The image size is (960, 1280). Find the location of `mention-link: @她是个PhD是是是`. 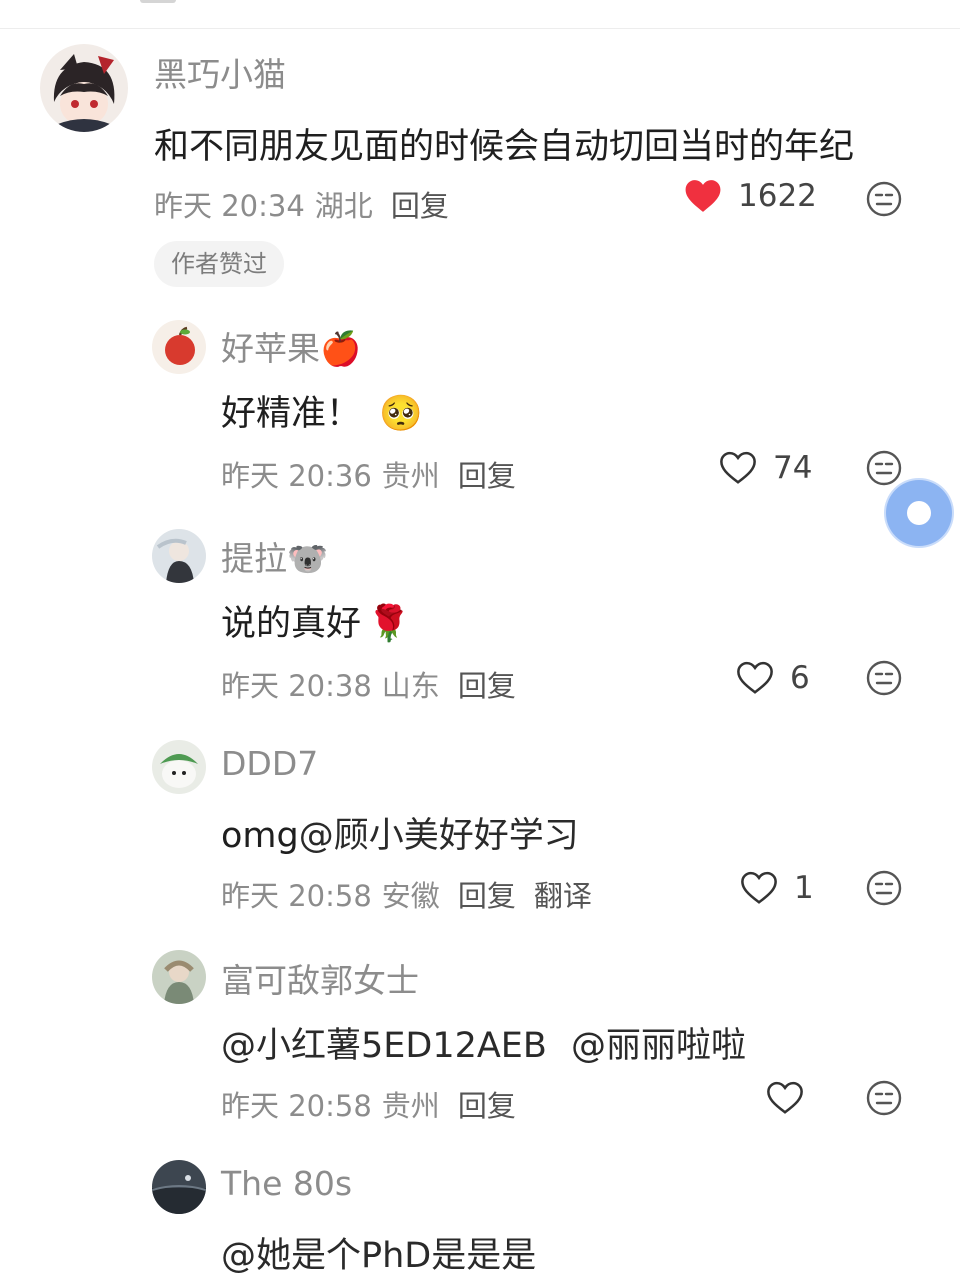

mention-link: @她是个PhD是是是 is located at coordinates (378, 1256).